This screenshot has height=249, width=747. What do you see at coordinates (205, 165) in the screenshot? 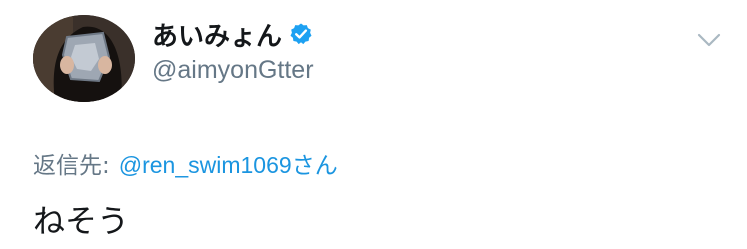
I see `reply-target-link: @ren_swim1069` at bounding box center [205, 165].